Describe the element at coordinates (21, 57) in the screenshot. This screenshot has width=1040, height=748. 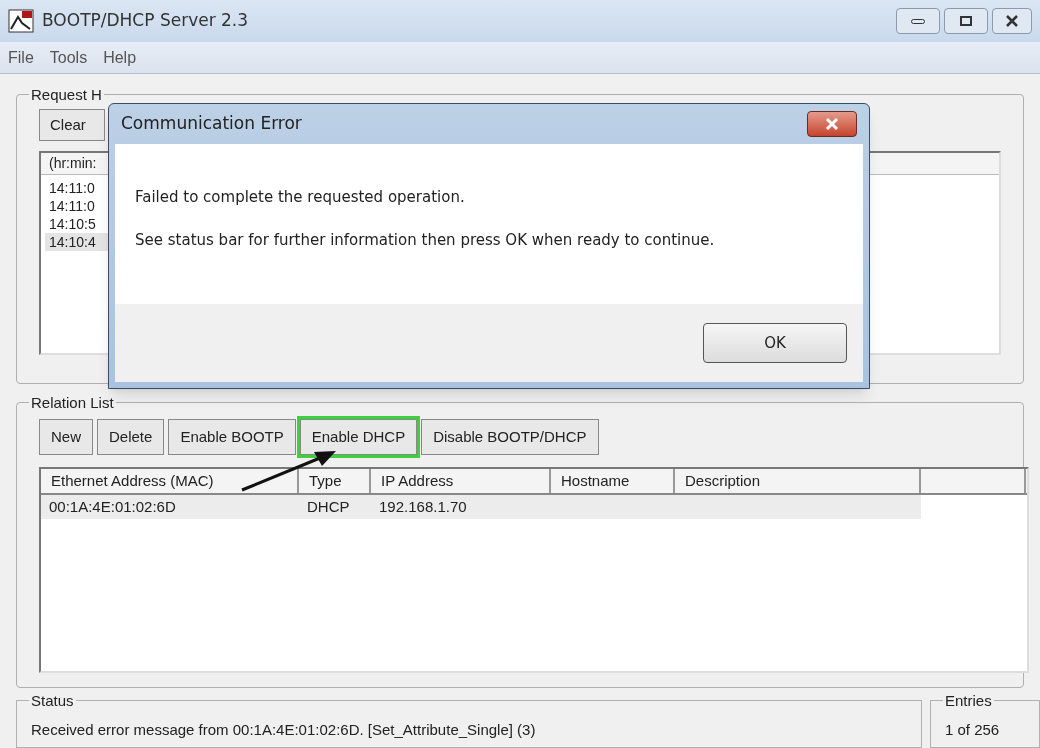
I see `menu-item: File` at that location.